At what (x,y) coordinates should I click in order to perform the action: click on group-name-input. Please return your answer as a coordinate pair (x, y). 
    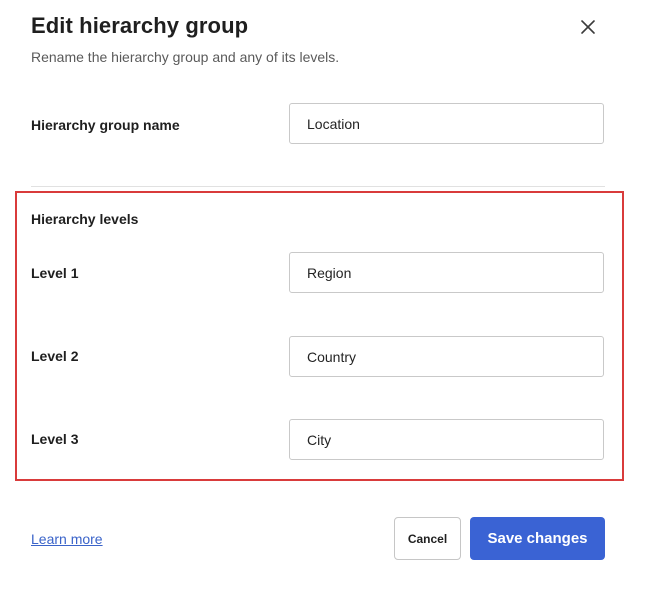
    Looking at the image, I should click on (446, 123).